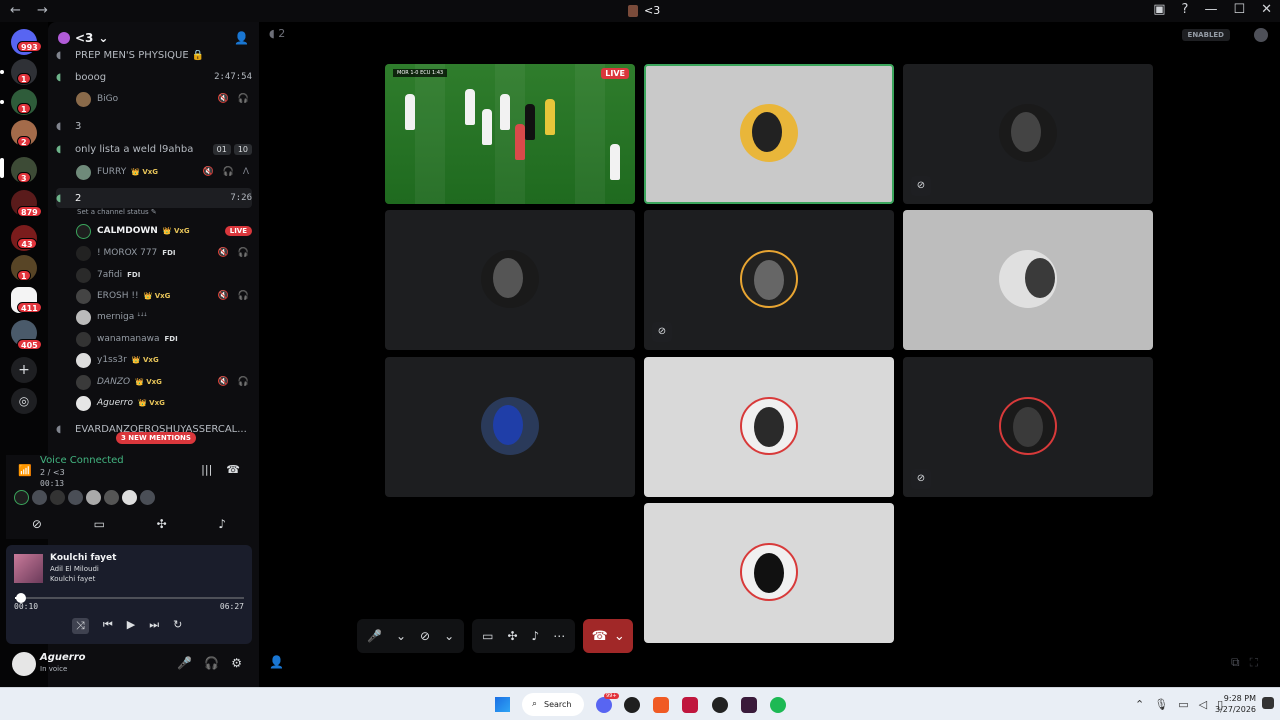 This screenshot has height=720, width=1280. What do you see at coordinates (164, 382) in the screenshot?
I see `voice-user: DANZO 👑 VxG 🔇 🎧` at bounding box center [164, 382].